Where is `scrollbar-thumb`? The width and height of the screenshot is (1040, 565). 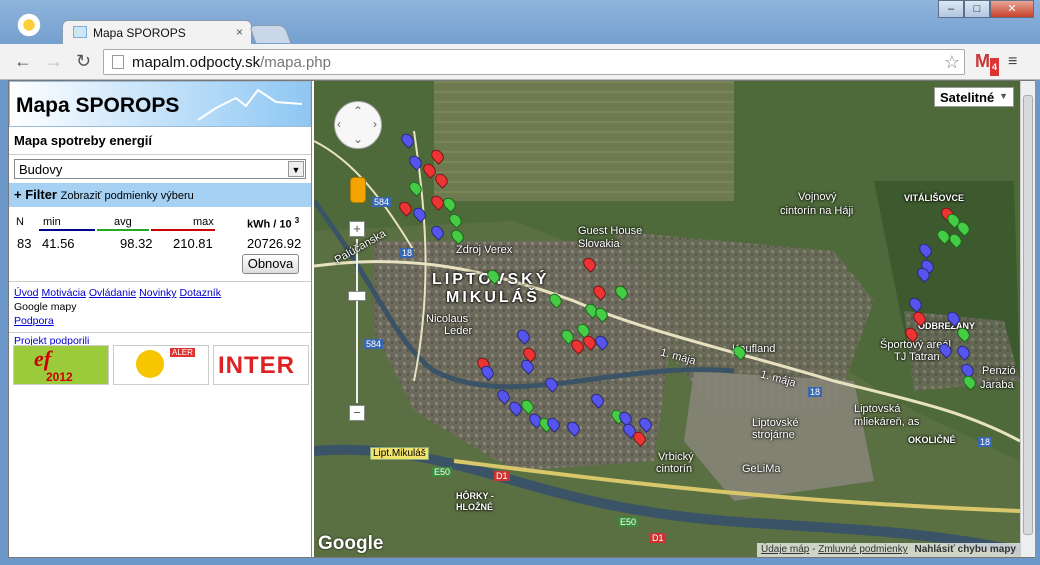
scrollbar-thumb is located at coordinates (1028, 315).